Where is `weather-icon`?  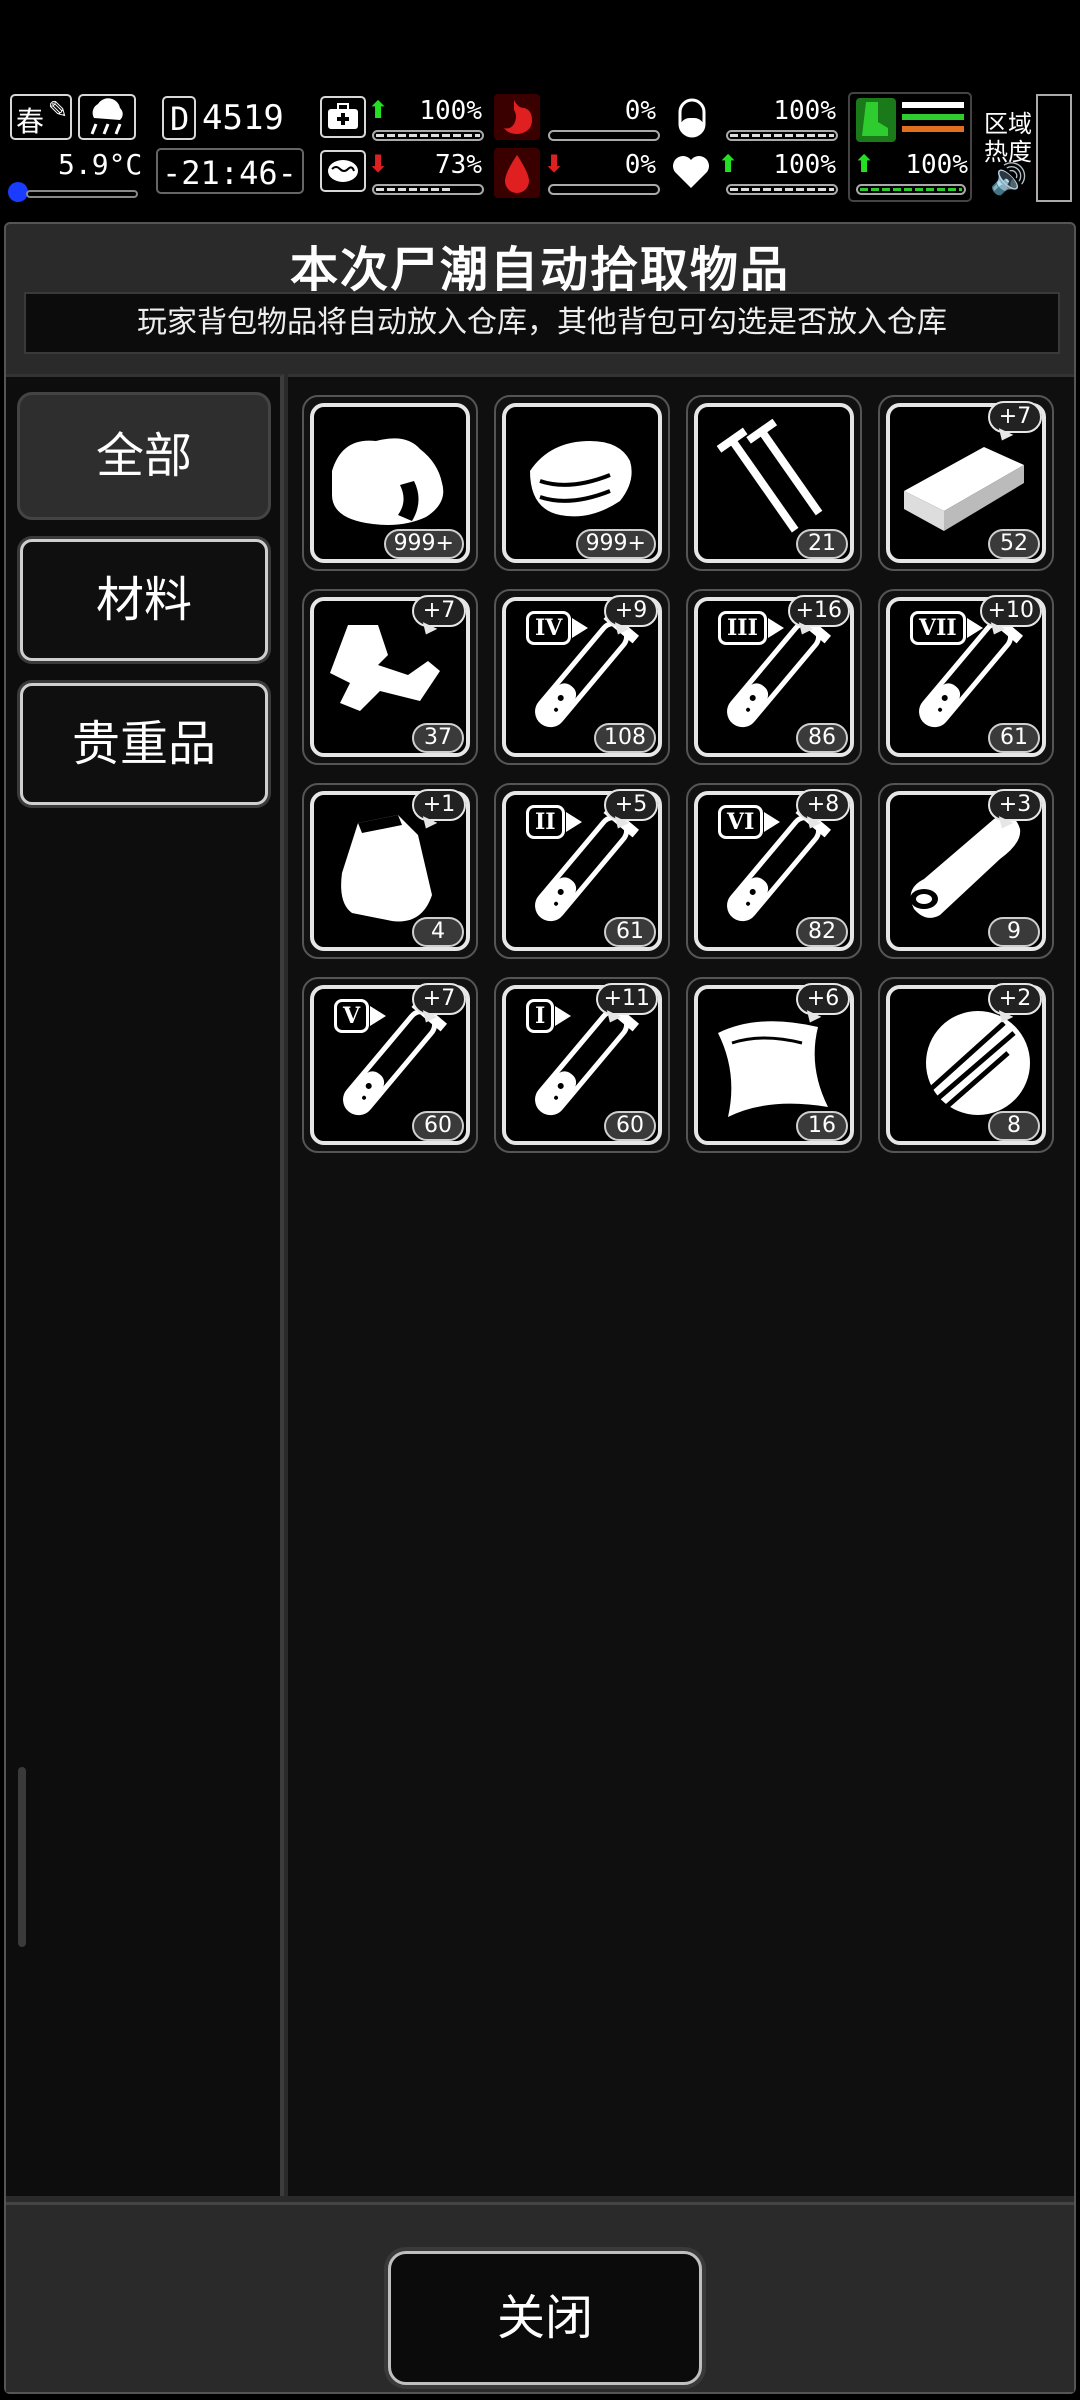
weather-icon is located at coordinates (107, 117).